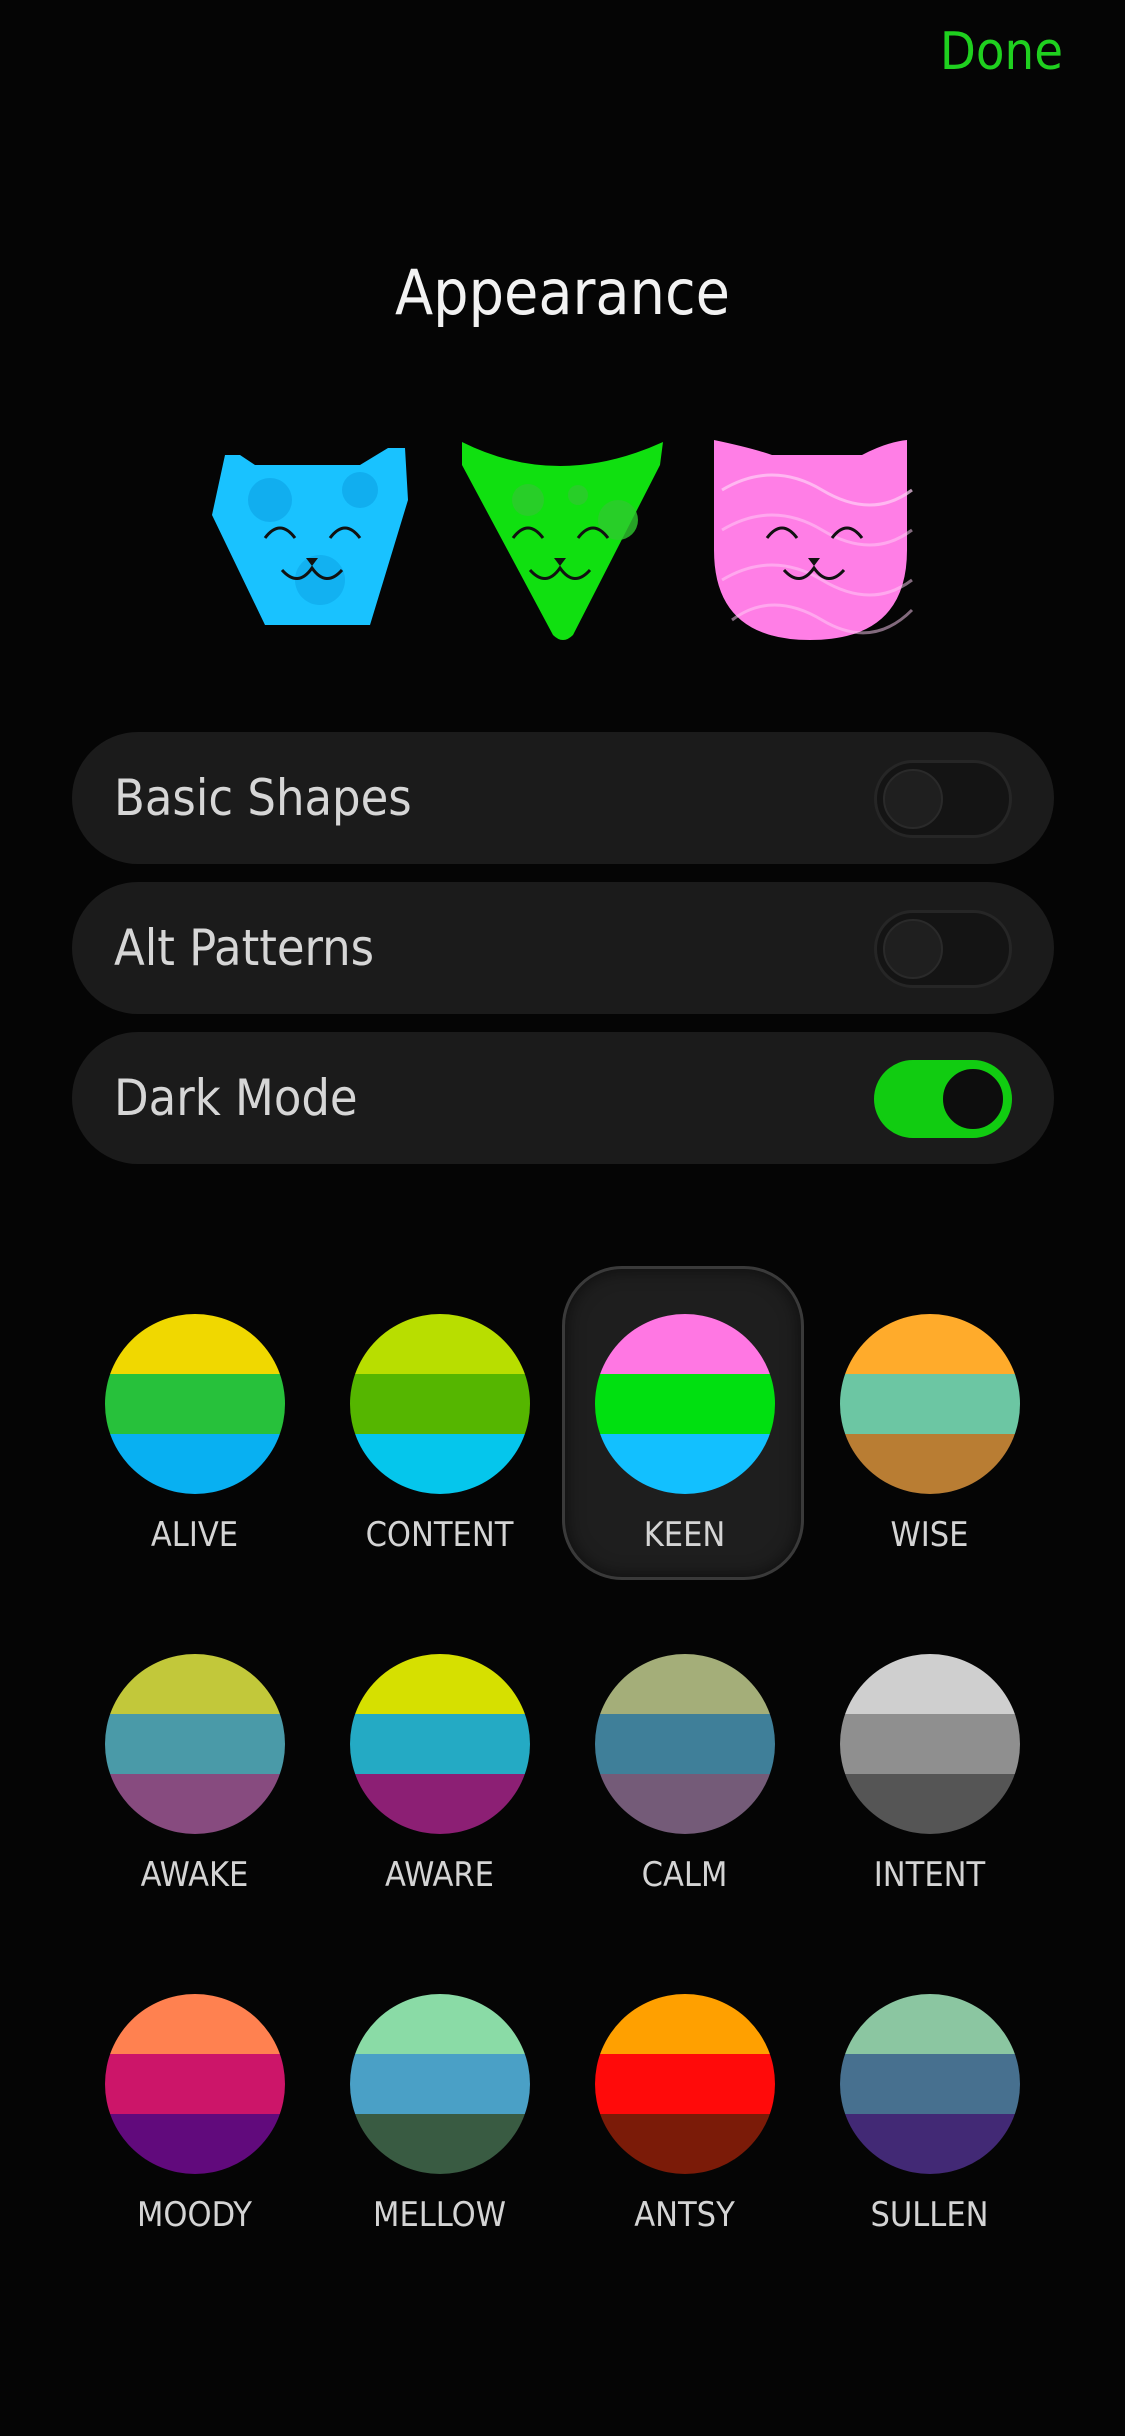  What do you see at coordinates (244, 948) in the screenshot?
I see `setting-label: Alt Patterns` at bounding box center [244, 948].